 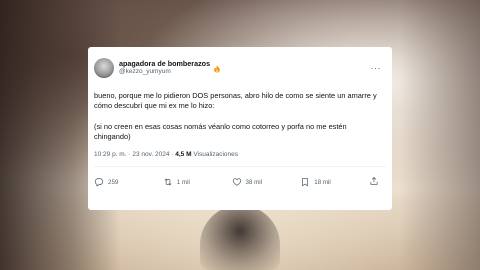 I want to click on display-name: apagadora de bomberazos, so click(x=164, y=63).